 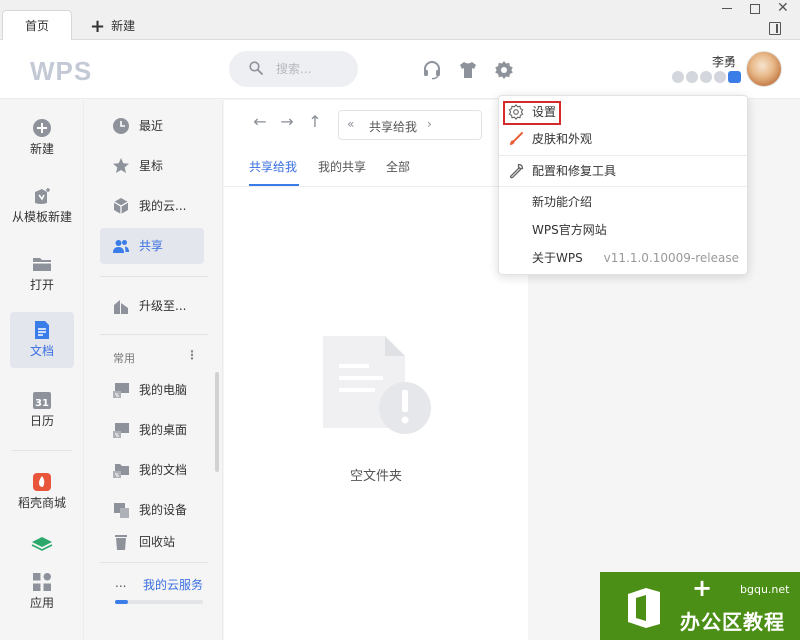 I want to click on membership-badges, so click(x=707, y=78).